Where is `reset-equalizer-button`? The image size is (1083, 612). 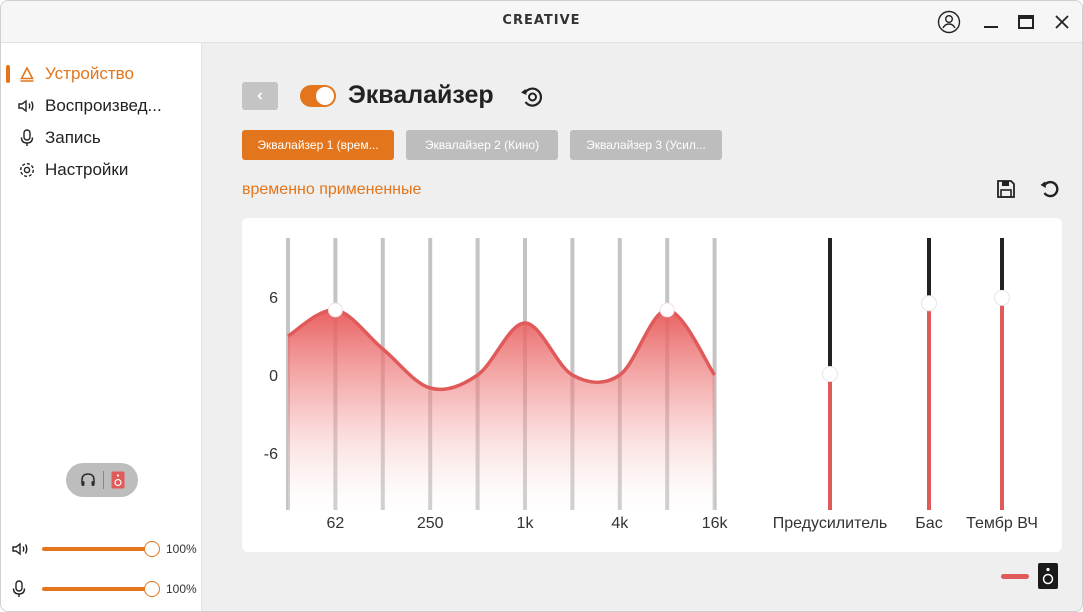
reset-equalizer-button is located at coordinates (532, 97).